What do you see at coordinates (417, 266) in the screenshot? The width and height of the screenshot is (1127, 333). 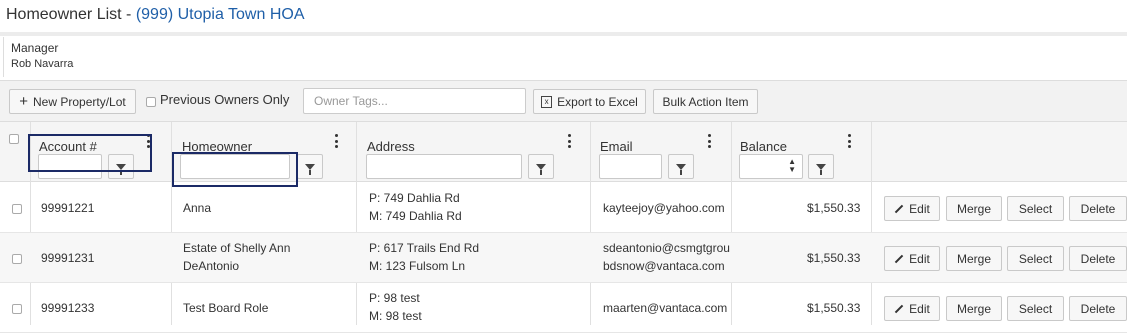 I see `mailing-address: M: 123 Fulsom Ln` at bounding box center [417, 266].